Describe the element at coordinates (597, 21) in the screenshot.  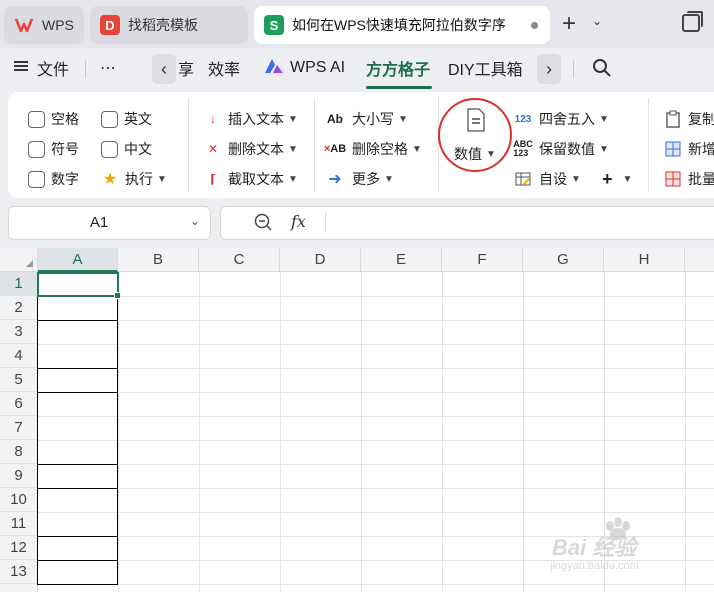
I see `tab-list-chevron-down-icon: ⌄` at that location.